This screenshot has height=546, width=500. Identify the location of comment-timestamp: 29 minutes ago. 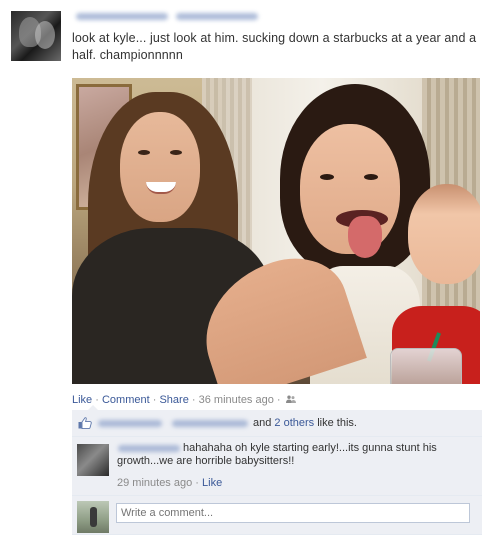
(154, 483).